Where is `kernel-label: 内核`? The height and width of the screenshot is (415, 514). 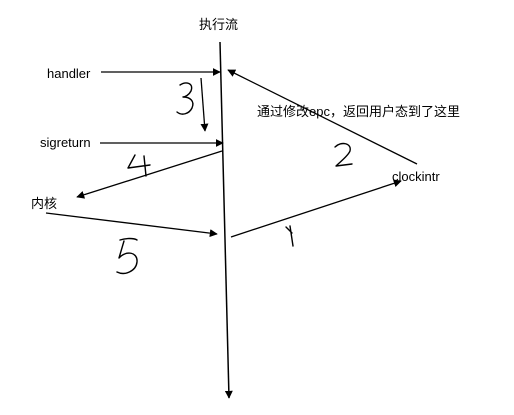 kernel-label: 内核 is located at coordinates (44, 203).